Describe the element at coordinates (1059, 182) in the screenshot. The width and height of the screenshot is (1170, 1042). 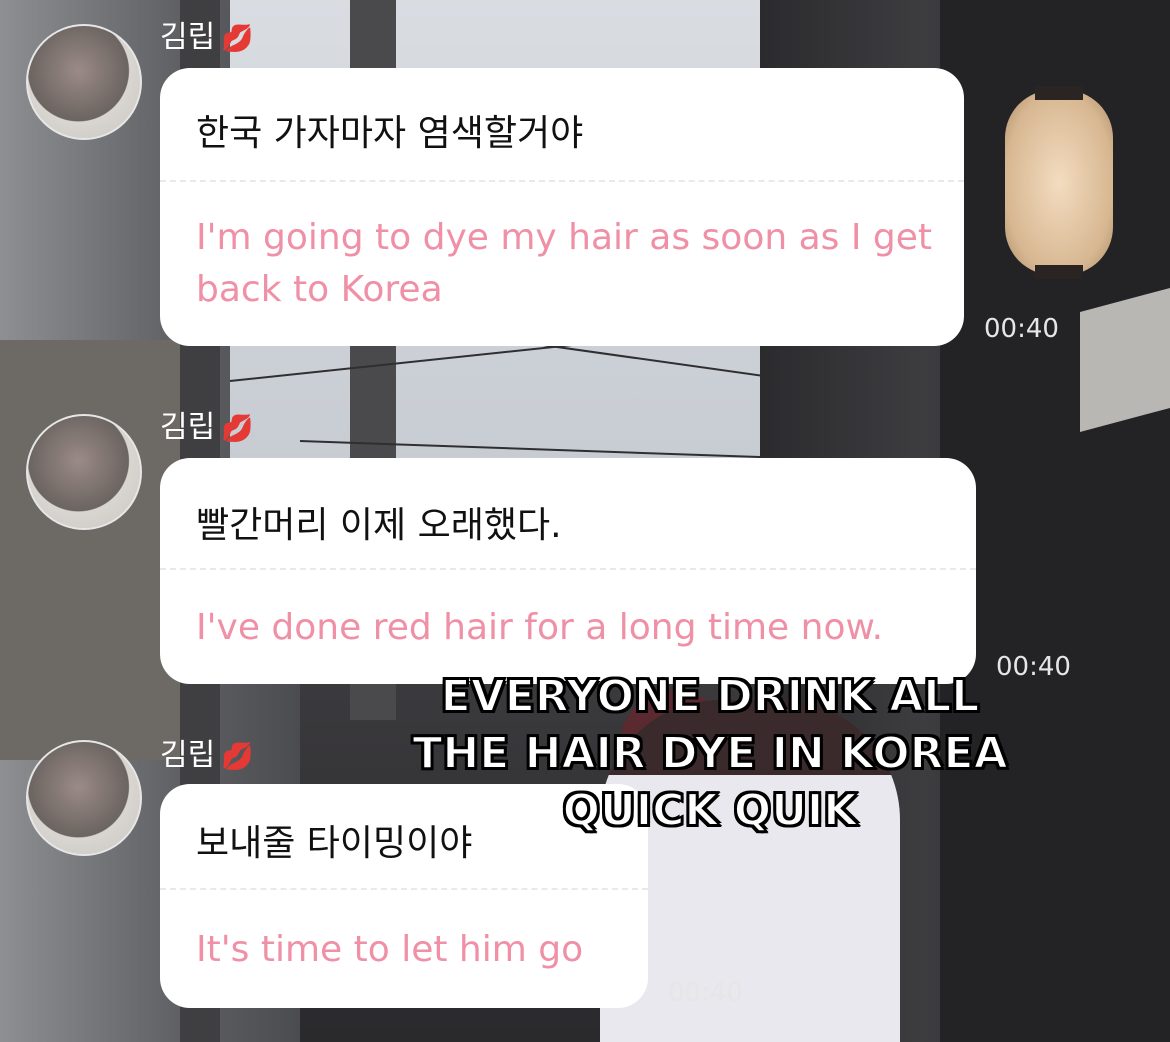
I see `paper-lantern` at that location.